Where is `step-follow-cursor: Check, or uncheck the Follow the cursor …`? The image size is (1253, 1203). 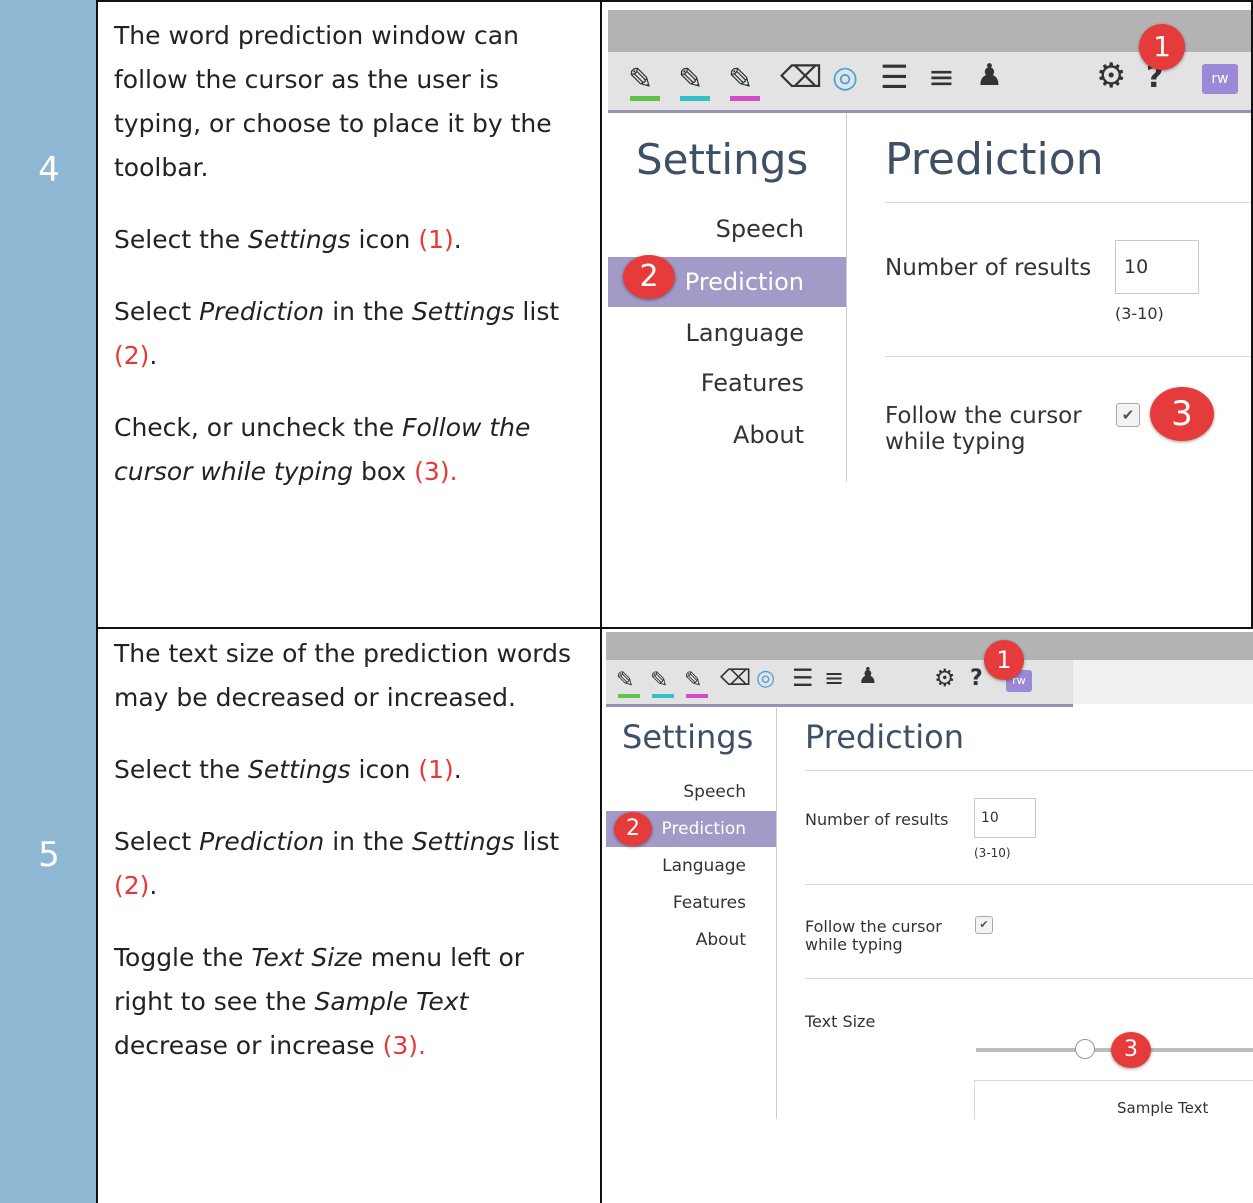 step-follow-cursor: Check, or uncheck the Follow the cursor … is located at coordinates (322, 449).